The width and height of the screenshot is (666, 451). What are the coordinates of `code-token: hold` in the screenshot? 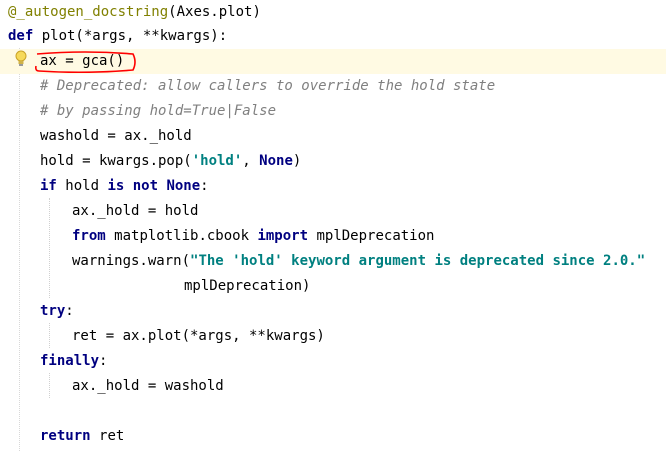 It's located at (86, 186).